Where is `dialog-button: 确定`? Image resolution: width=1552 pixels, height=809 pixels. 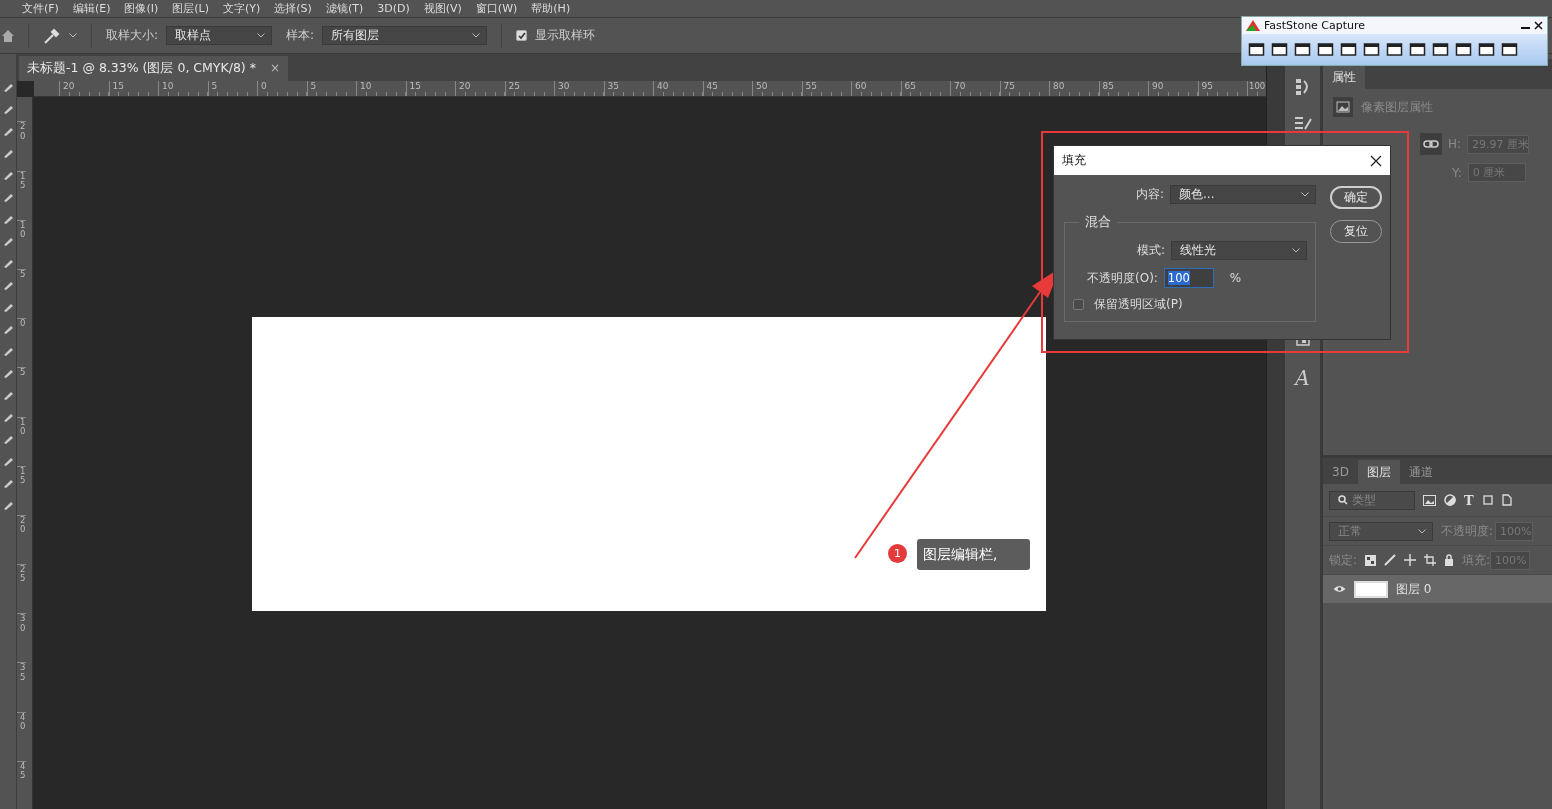 dialog-button: 确定 is located at coordinates (1356, 197).